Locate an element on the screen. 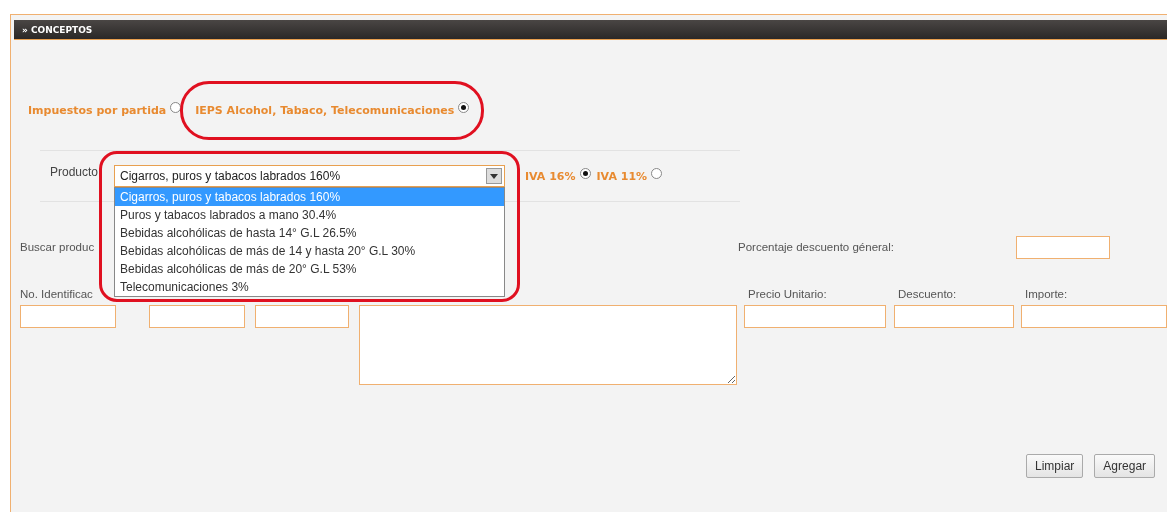  option-label: Impuestos por partida is located at coordinates (97, 110).